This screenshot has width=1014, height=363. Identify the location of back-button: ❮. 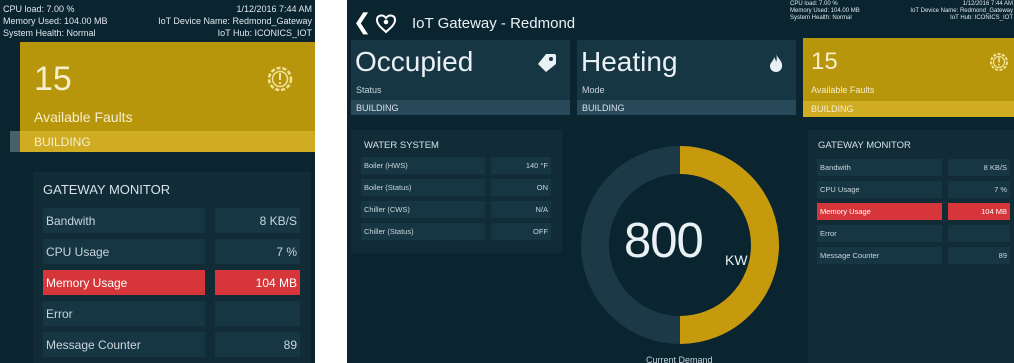
(362, 22).